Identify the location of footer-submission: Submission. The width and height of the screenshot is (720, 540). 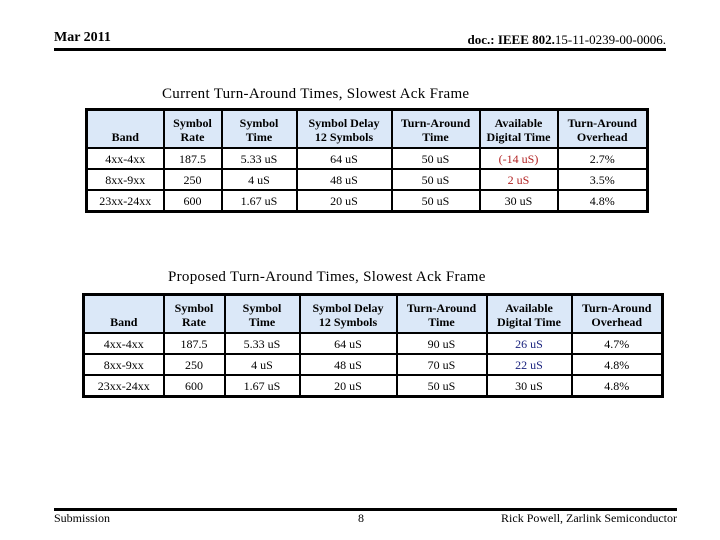
(82, 518).